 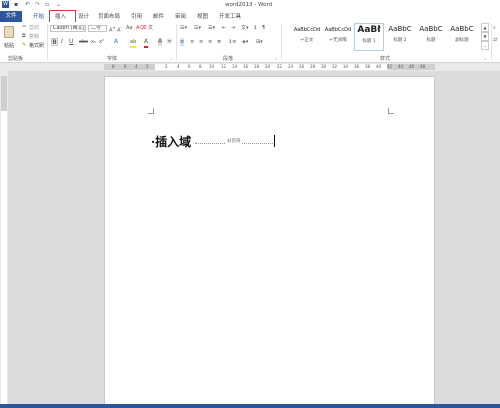 I want to click on char-shading-icon: A, so click(x=160, y=42).